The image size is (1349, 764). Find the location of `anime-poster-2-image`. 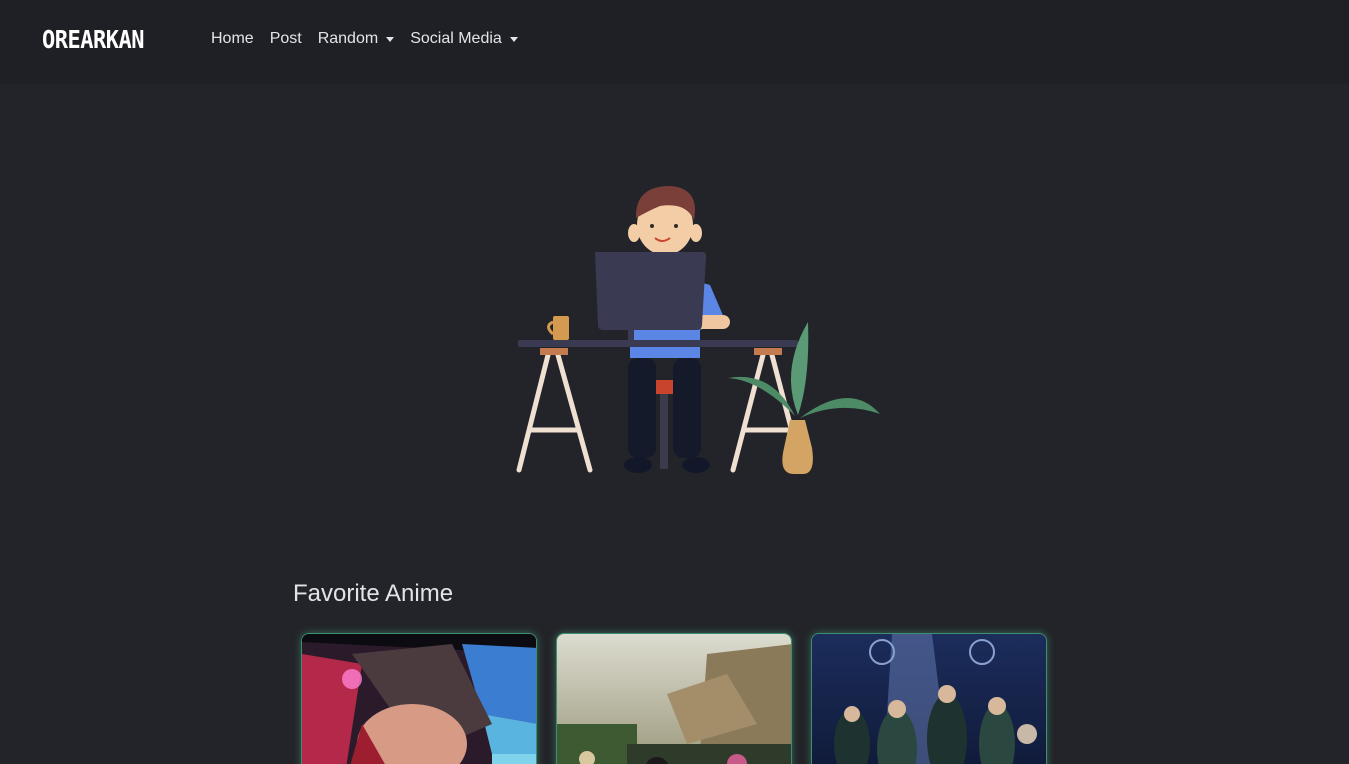

anime-poster-2-image is located at coordinates (674, 699).